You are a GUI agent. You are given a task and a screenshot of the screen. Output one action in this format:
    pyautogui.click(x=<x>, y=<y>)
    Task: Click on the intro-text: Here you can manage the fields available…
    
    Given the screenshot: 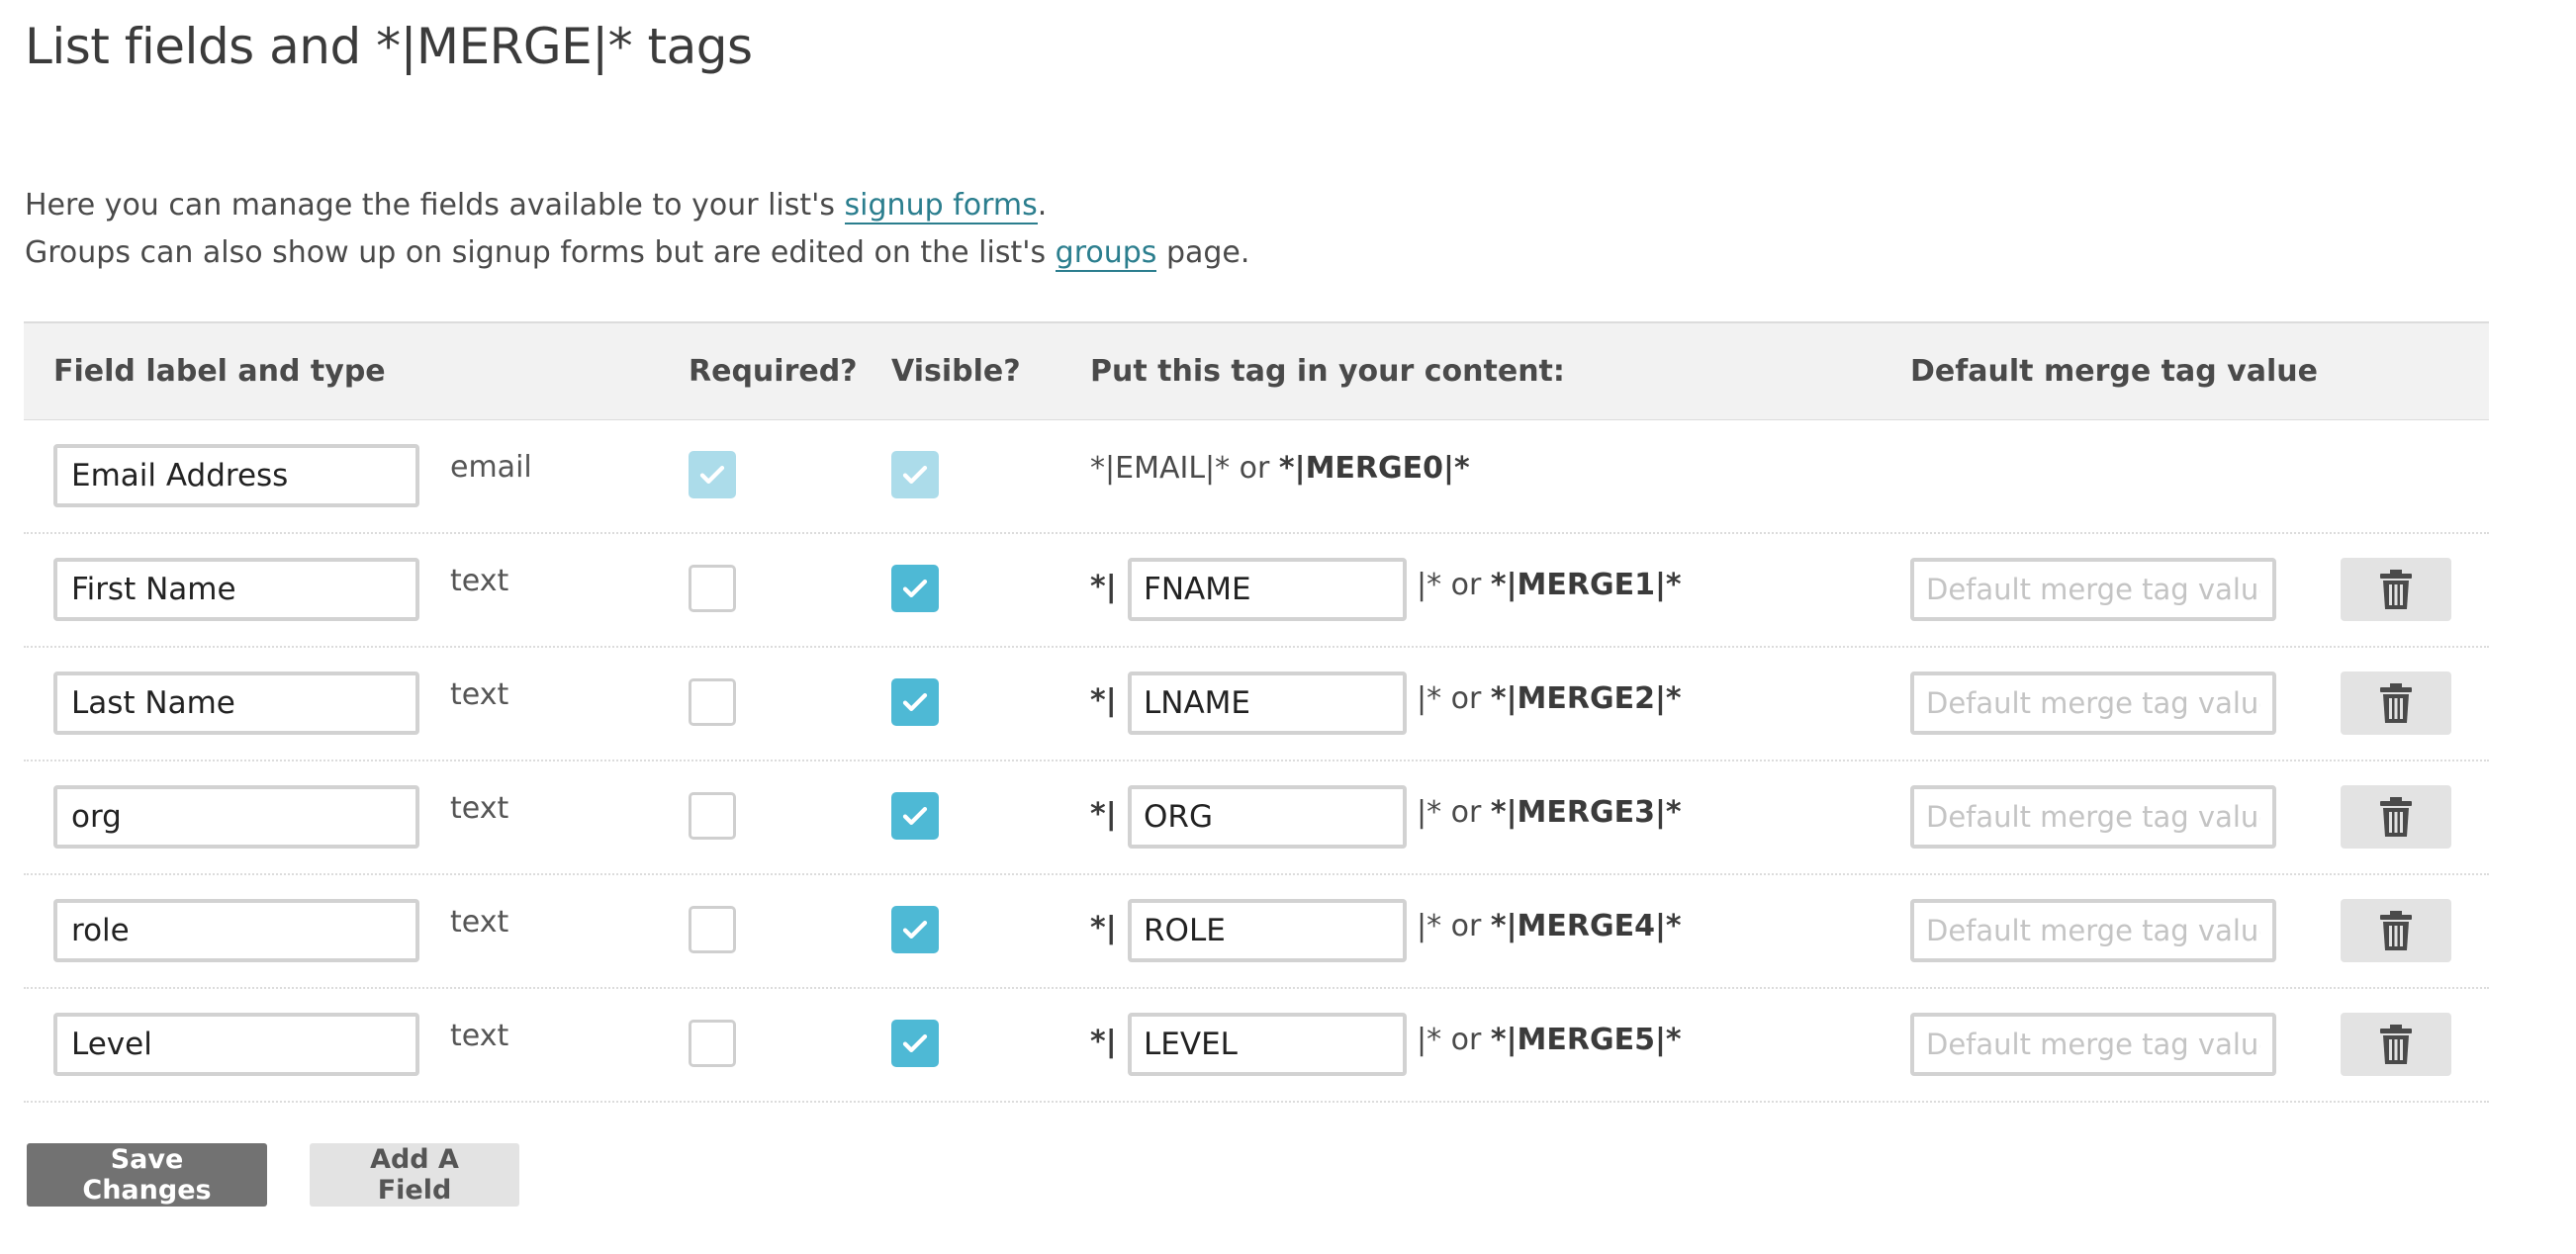 What is the action you would take?
    pyautogui.click(x=637, y=230)
    